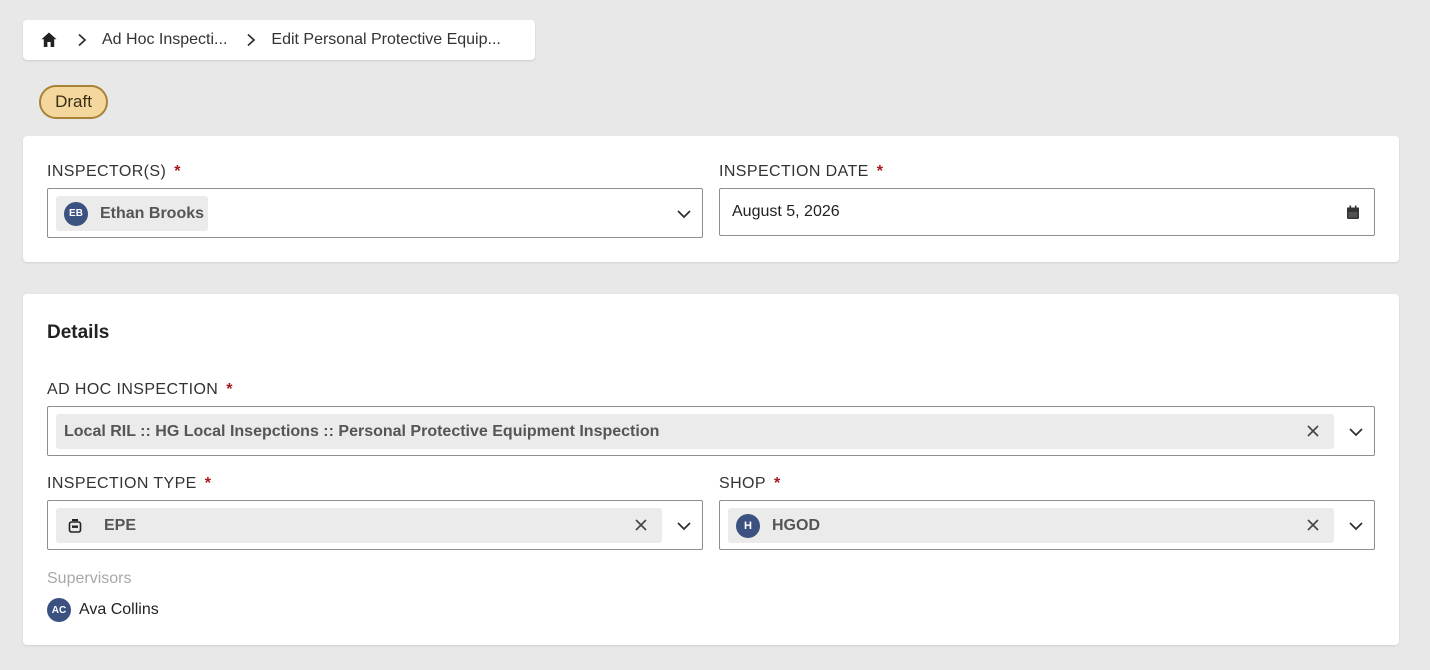 This screenshot has width=1430, height=670. What do you see at coordinates (114, 171) in the screenshot?
I see `inspectors-label: INSPECTOR(S) *` at bounding box center [114, 171].